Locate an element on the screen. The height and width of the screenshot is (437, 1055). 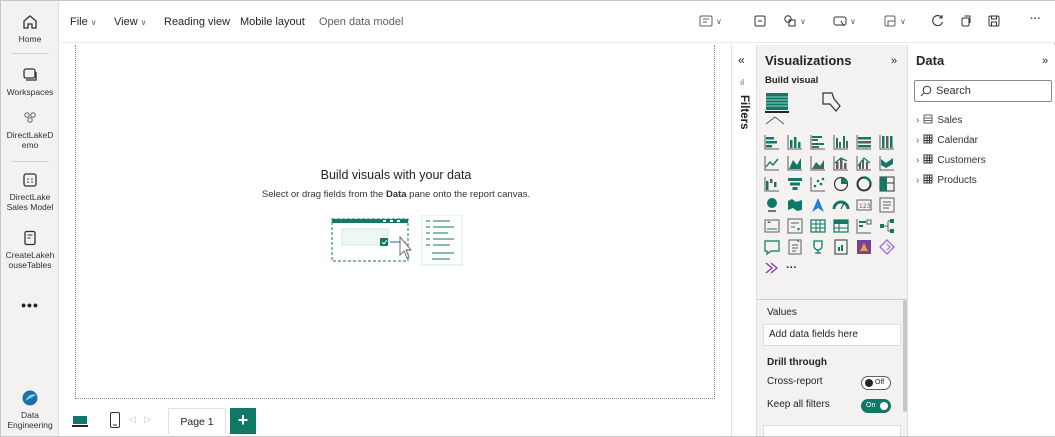
data-search-input: Search is located at coordinates (983, 91).